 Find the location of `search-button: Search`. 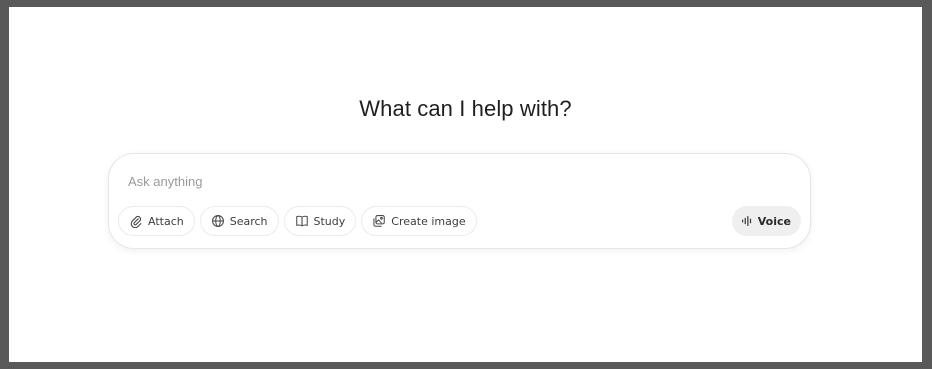

search-button: Search is located at coordinates (239, 221).